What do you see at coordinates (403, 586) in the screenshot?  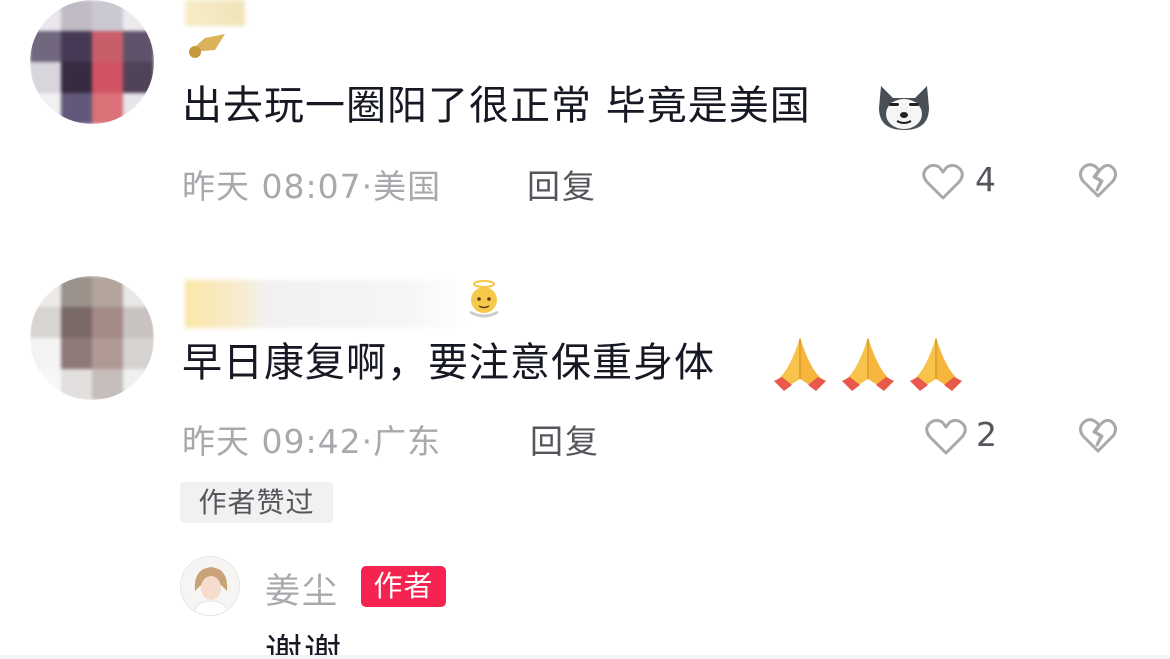 I see `author-badge: 作者` at bounding box center [403, 586].